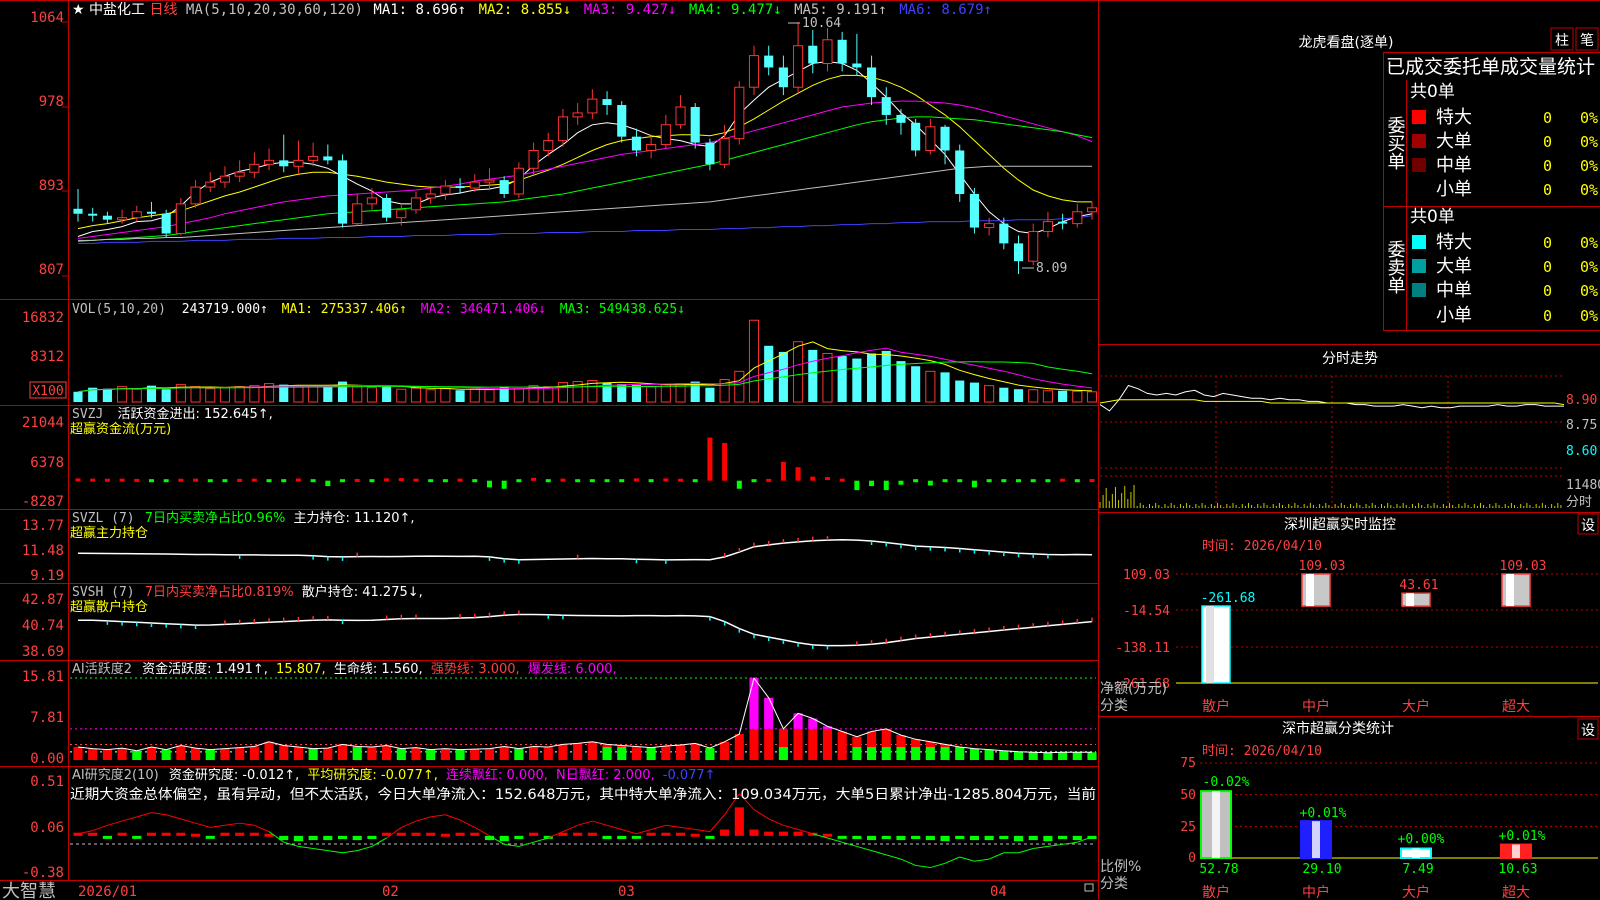  Describe the element at coordinates (1316, 706) in the screenshot. I see `monitor-category: 中户` at that location.